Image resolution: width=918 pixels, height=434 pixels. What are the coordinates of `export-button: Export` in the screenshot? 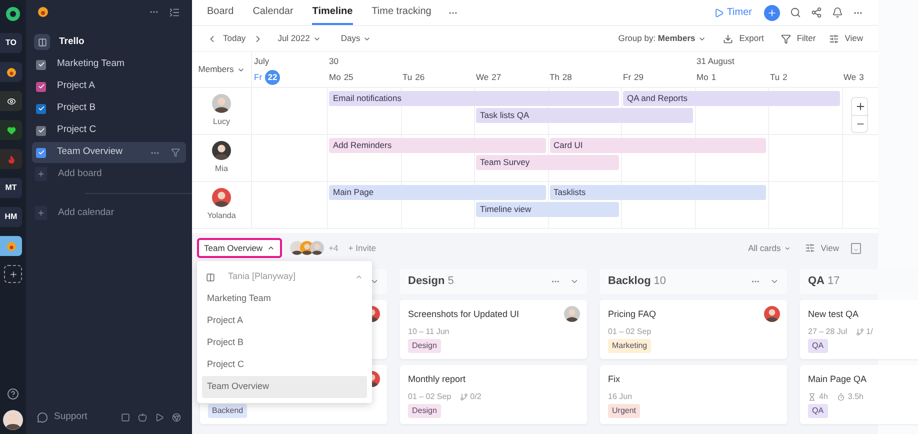 It's located at (743, 38).